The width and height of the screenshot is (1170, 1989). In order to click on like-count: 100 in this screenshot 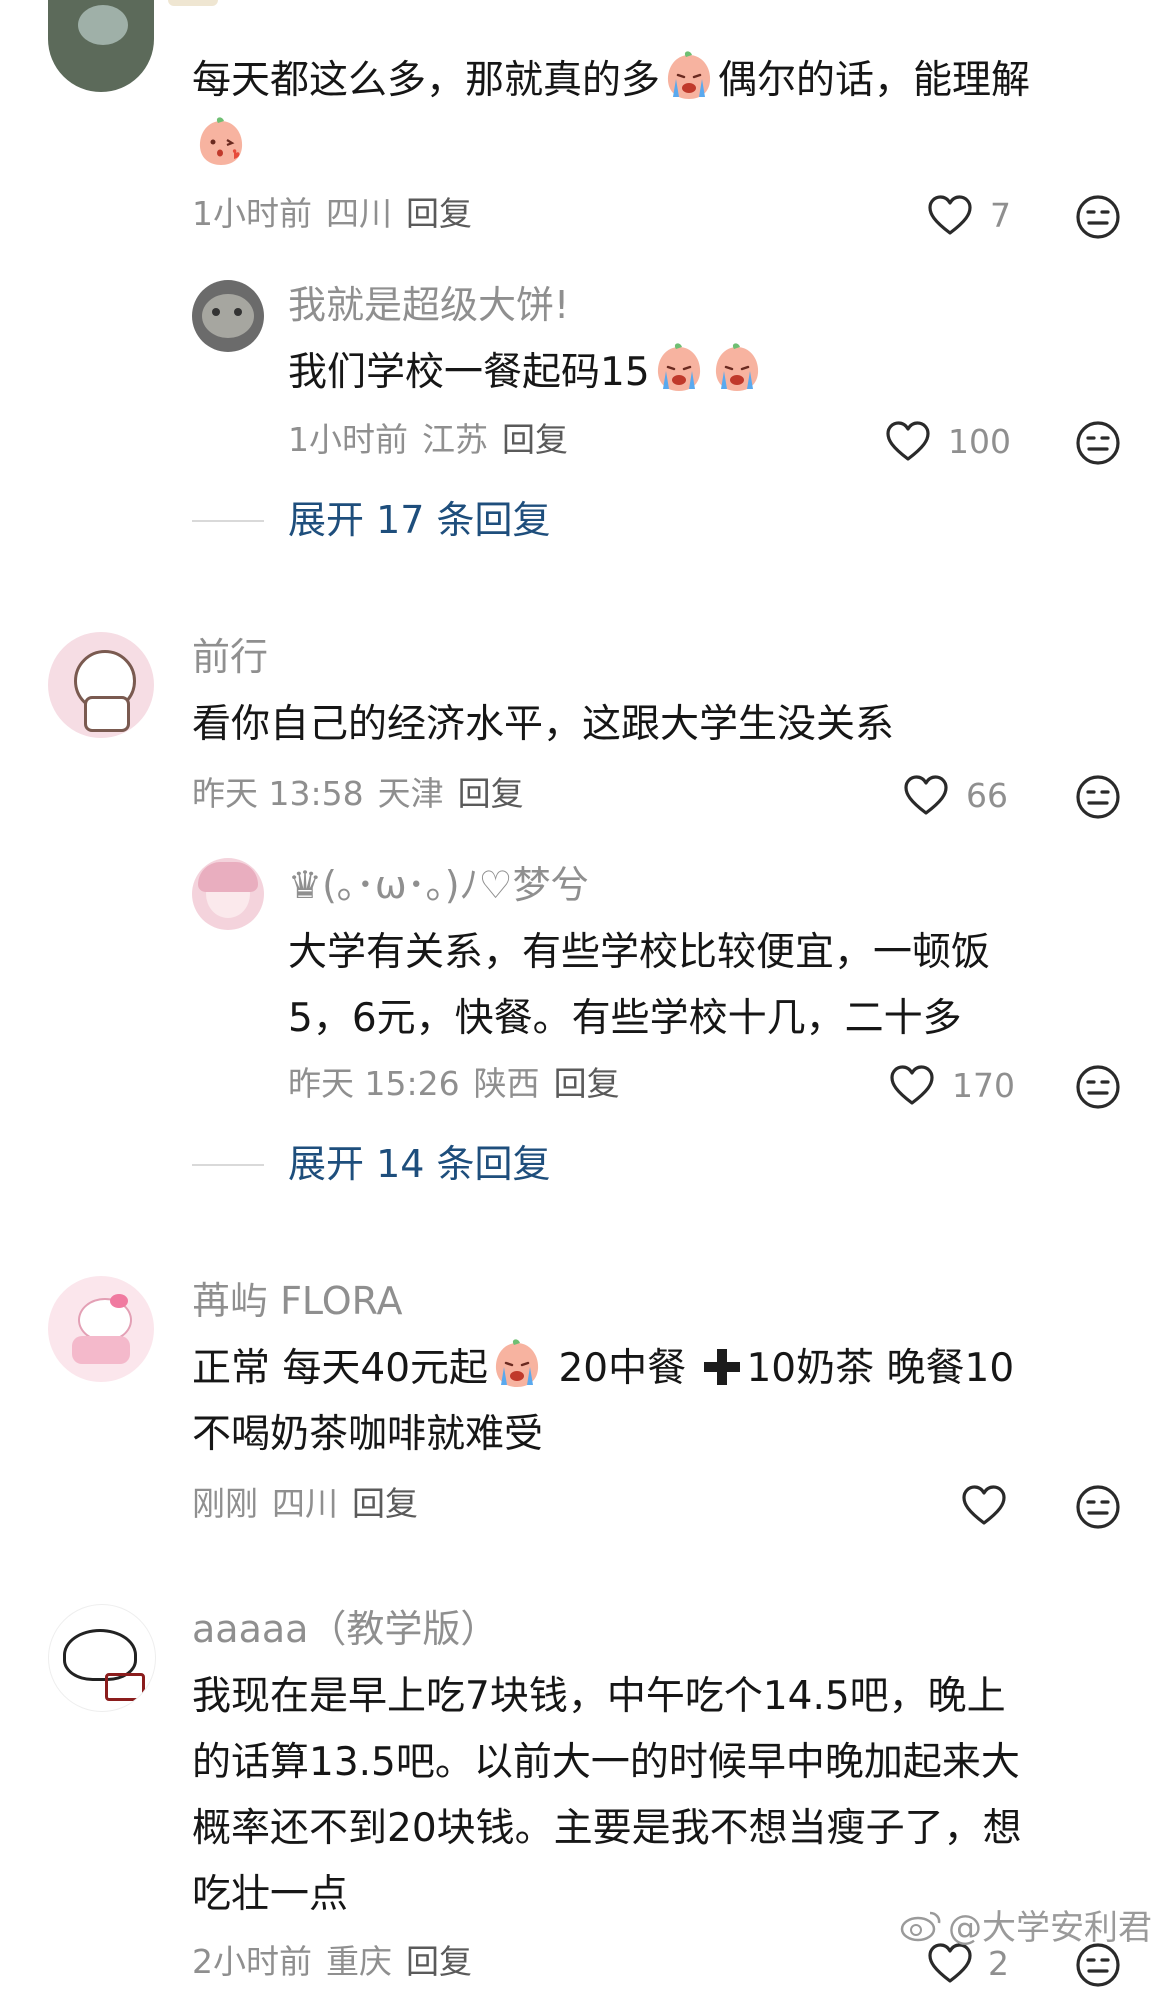, I will do `click(979, 441)`.